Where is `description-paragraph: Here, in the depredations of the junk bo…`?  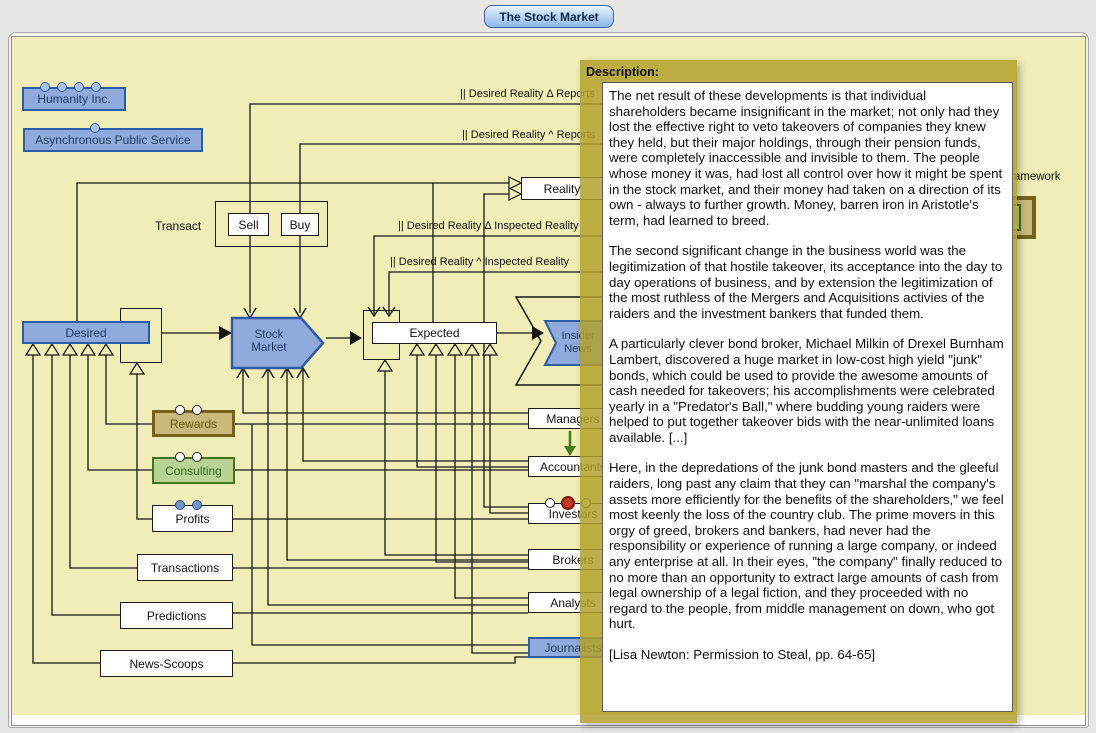
description-paragraph: Here, in the depredations of the junk bo… is located at coordinates (806, 546).